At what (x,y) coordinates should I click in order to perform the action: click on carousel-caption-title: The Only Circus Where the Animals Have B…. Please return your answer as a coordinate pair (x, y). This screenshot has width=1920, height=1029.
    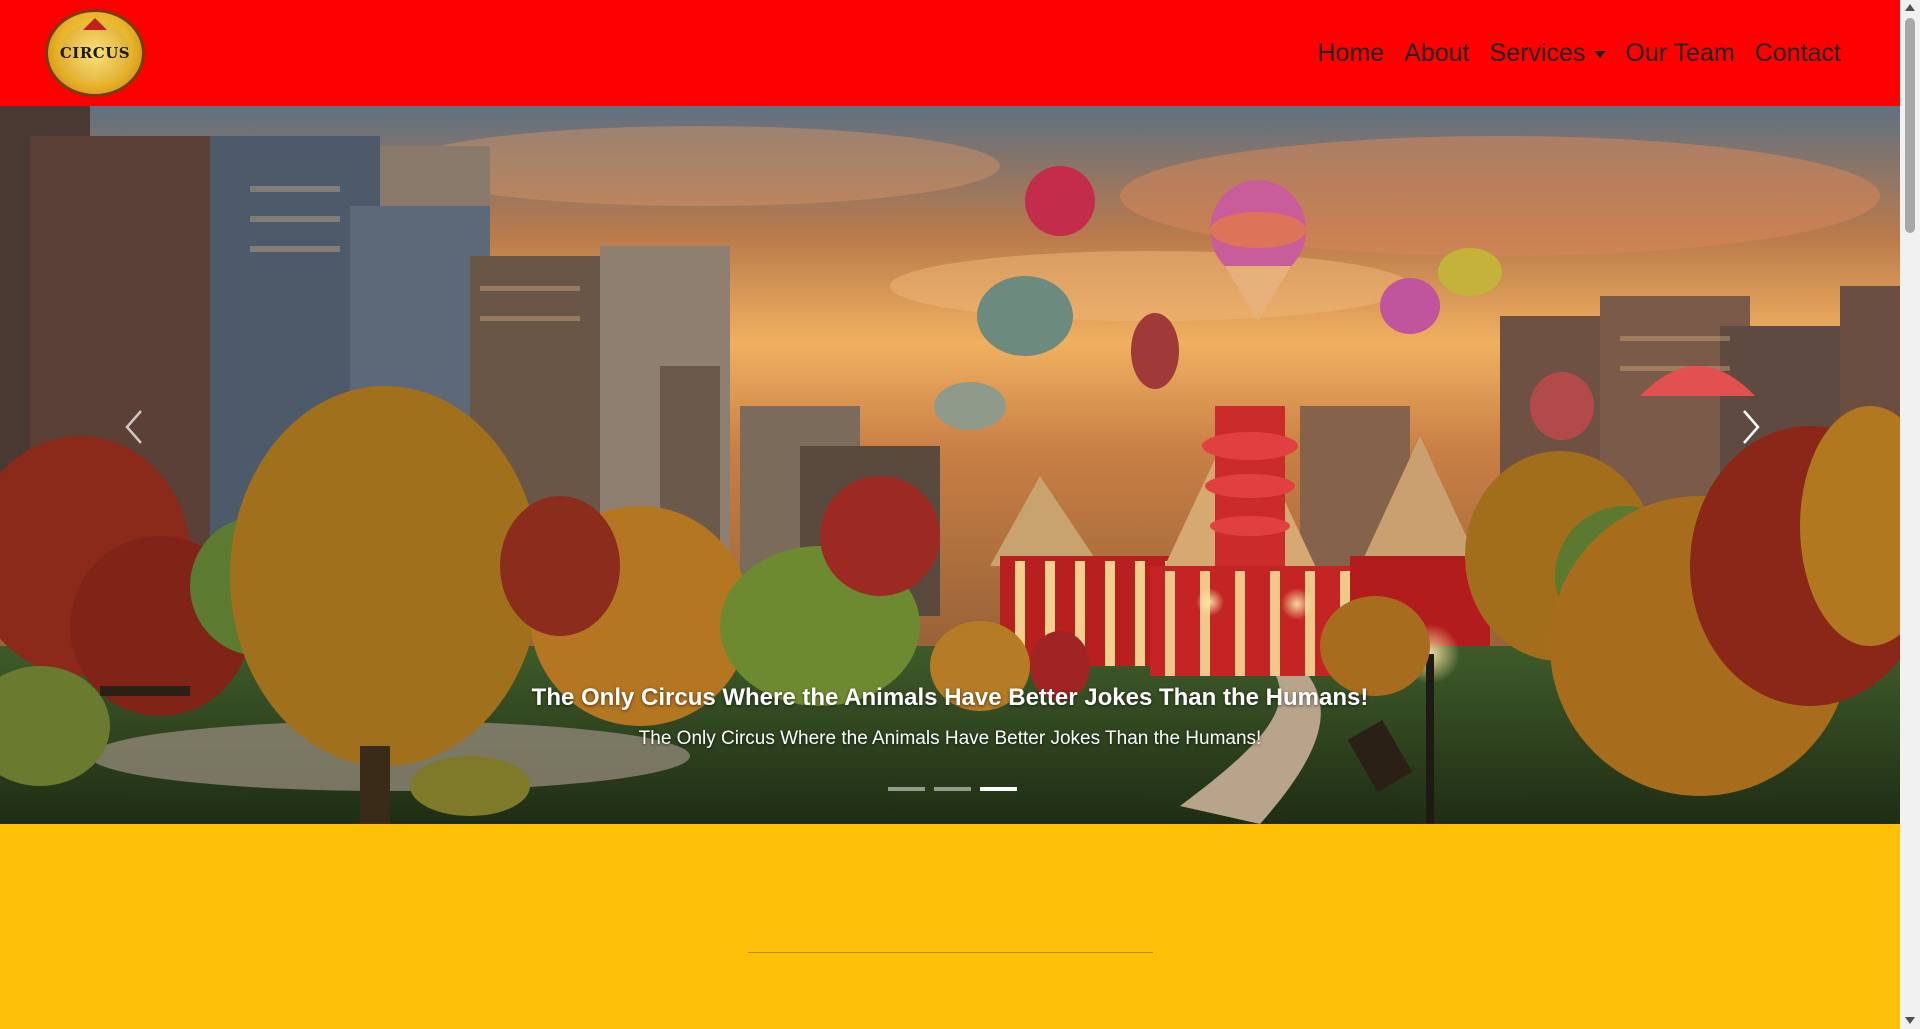
    Looking at the image, I should click on (950, 697).